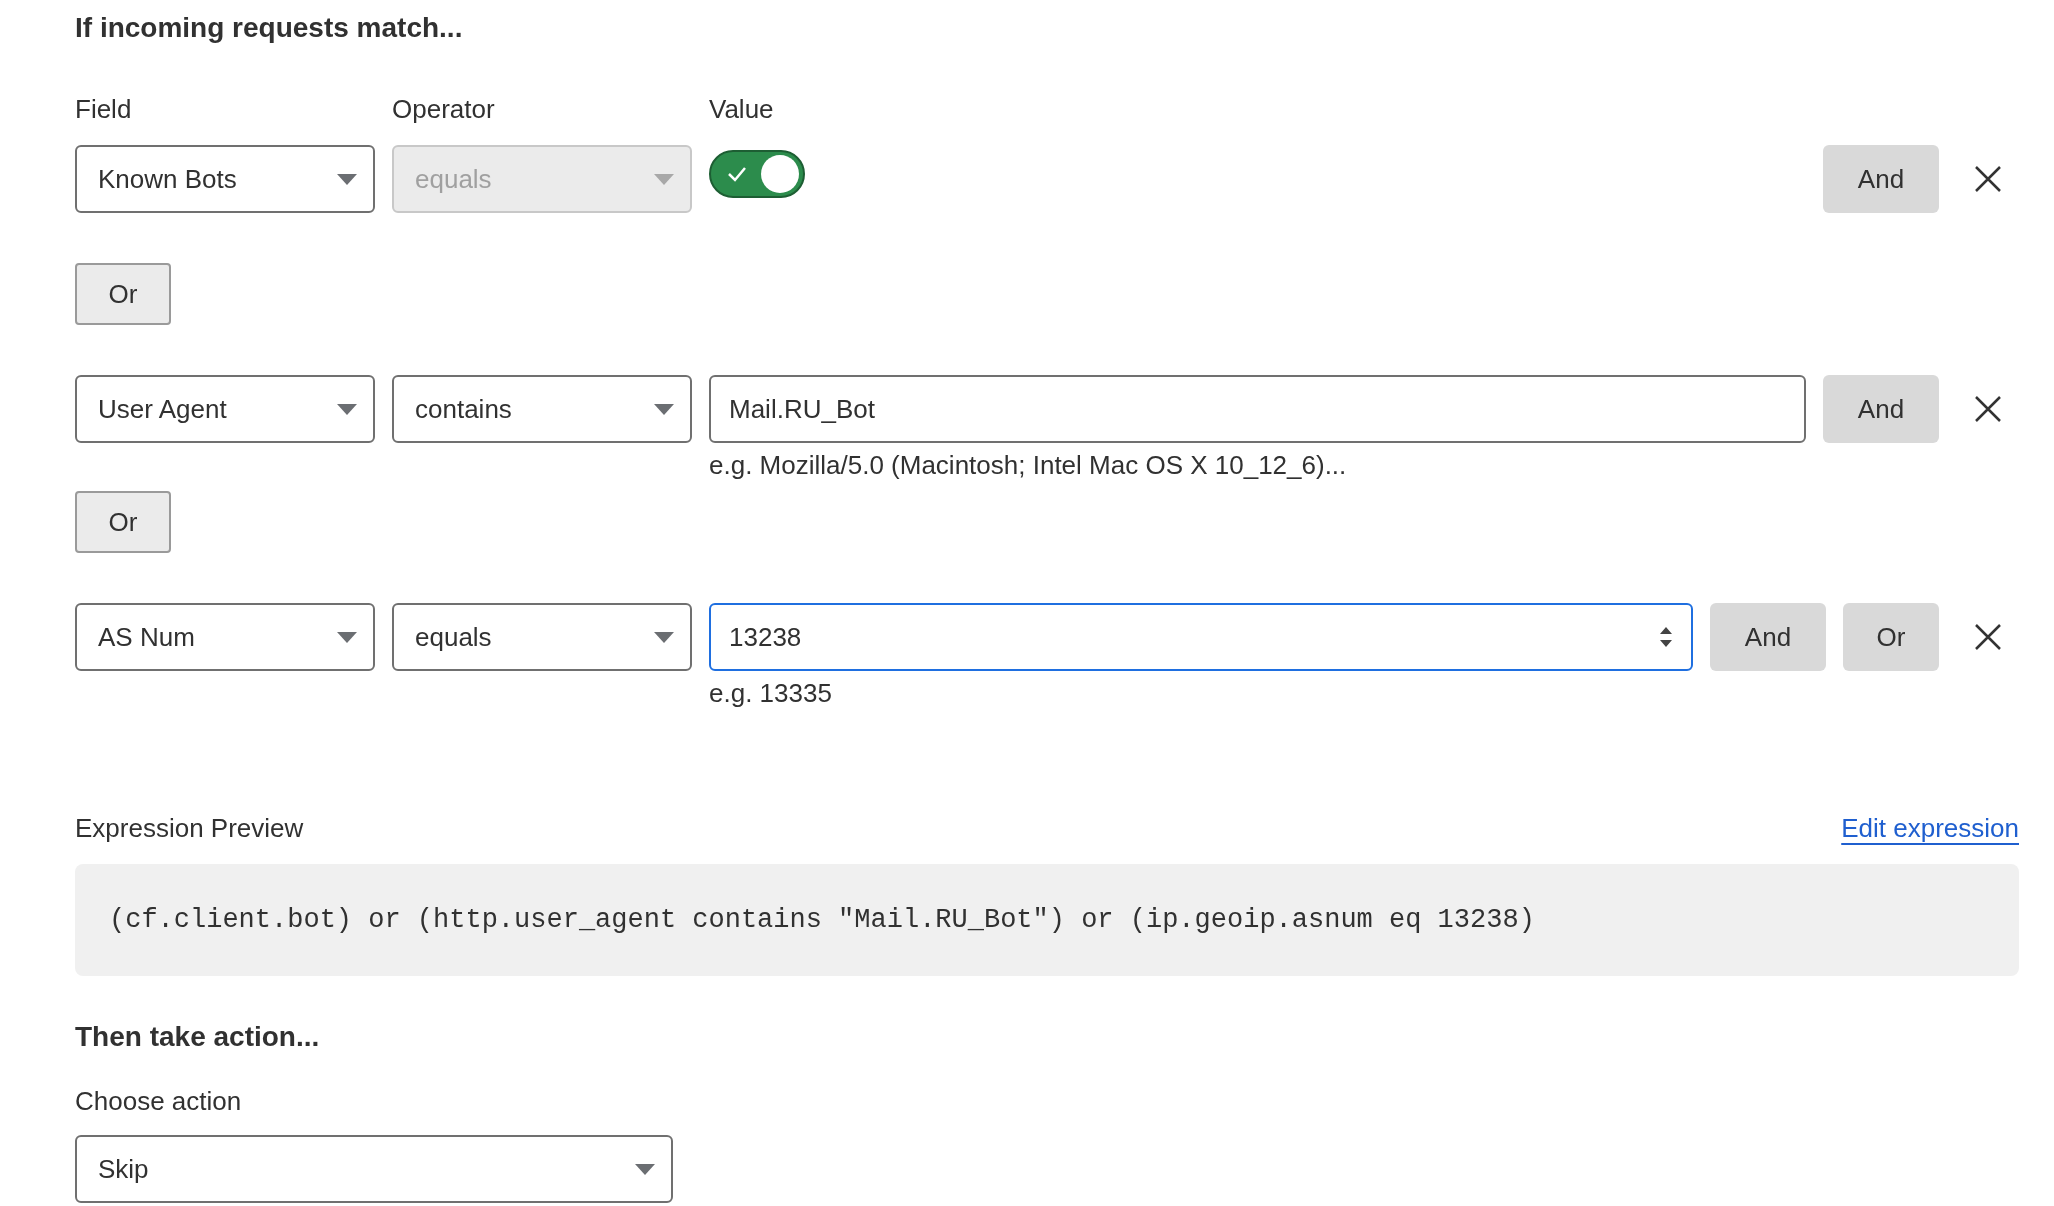  What do you see at coordinates (443, 109) in the screenshot?
I see `column-label: Operator` at bounding box center [443, 109].